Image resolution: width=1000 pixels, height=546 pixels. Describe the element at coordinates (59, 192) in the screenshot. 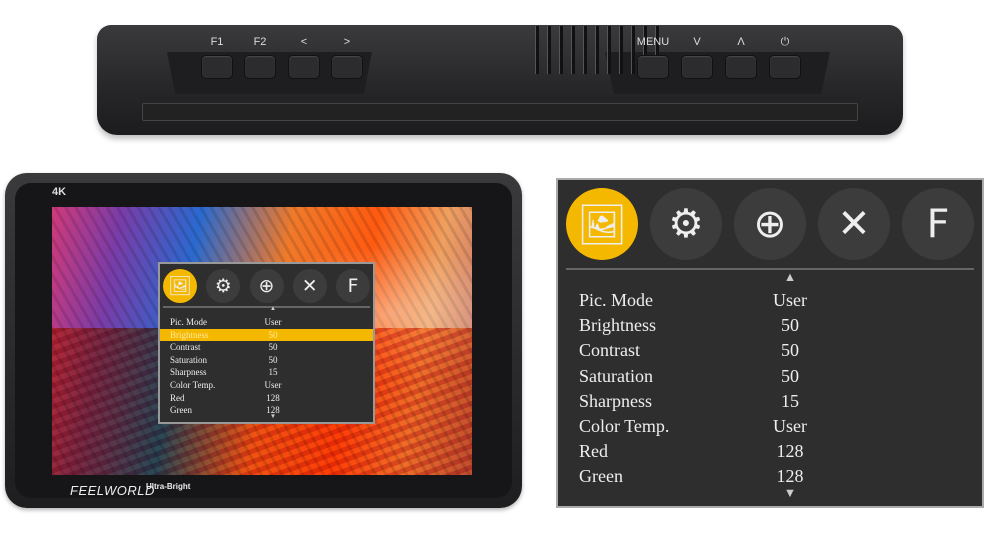

I see `4k-label: 4K` at that location.